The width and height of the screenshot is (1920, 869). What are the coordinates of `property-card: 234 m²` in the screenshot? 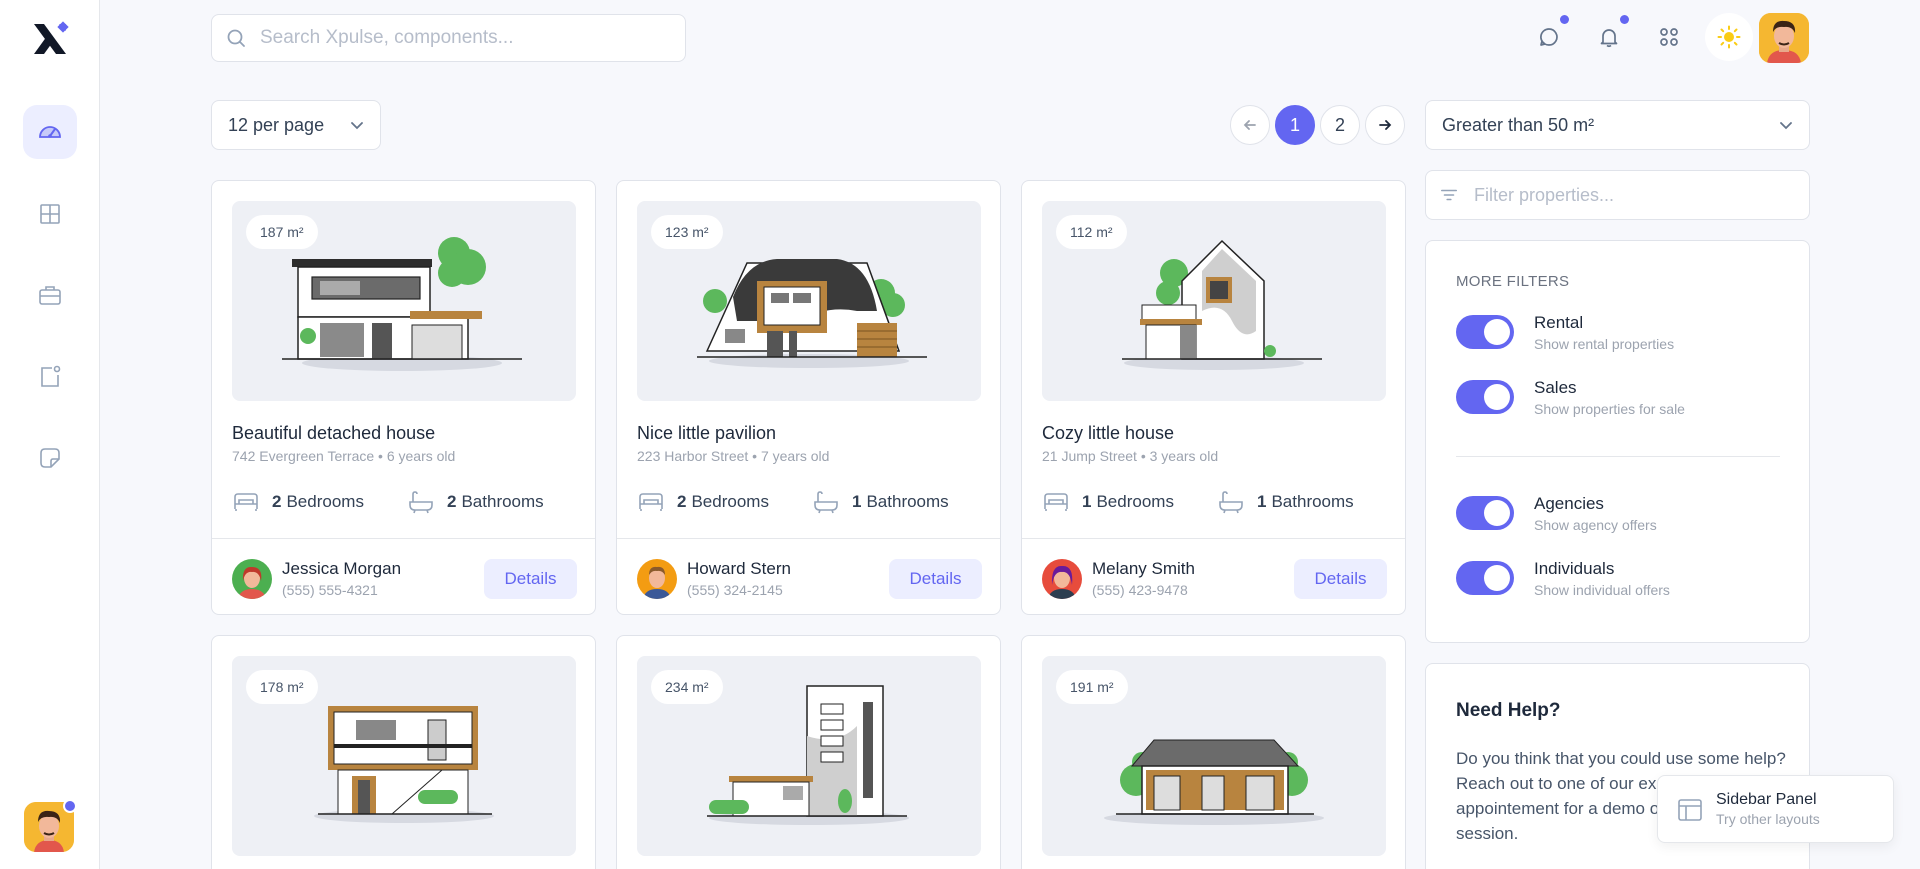 It's located at (808, 752).